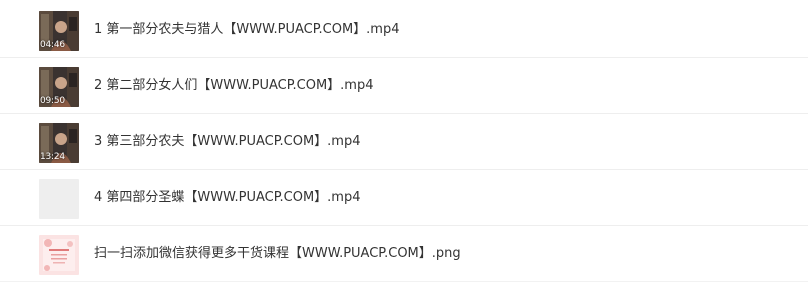 This screenshot has height=296, width=808. I want to click on video-duration: 04:46, so click(52, 45).